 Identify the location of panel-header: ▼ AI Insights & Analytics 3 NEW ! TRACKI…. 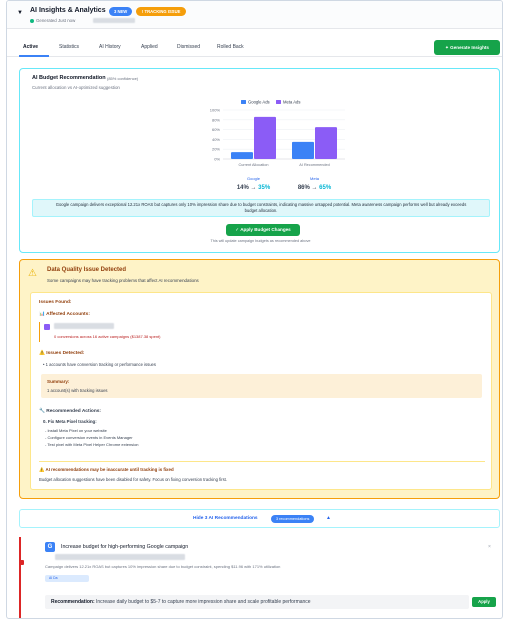
(254, 15).